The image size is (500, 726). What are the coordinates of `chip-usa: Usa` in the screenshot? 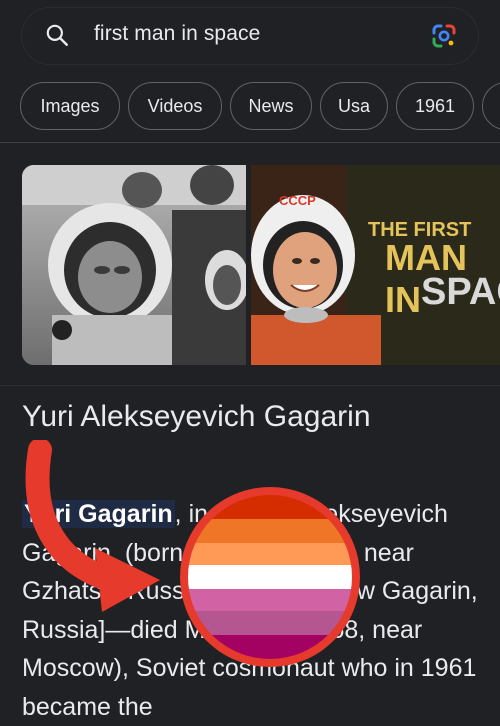 It's located at (354, 106).